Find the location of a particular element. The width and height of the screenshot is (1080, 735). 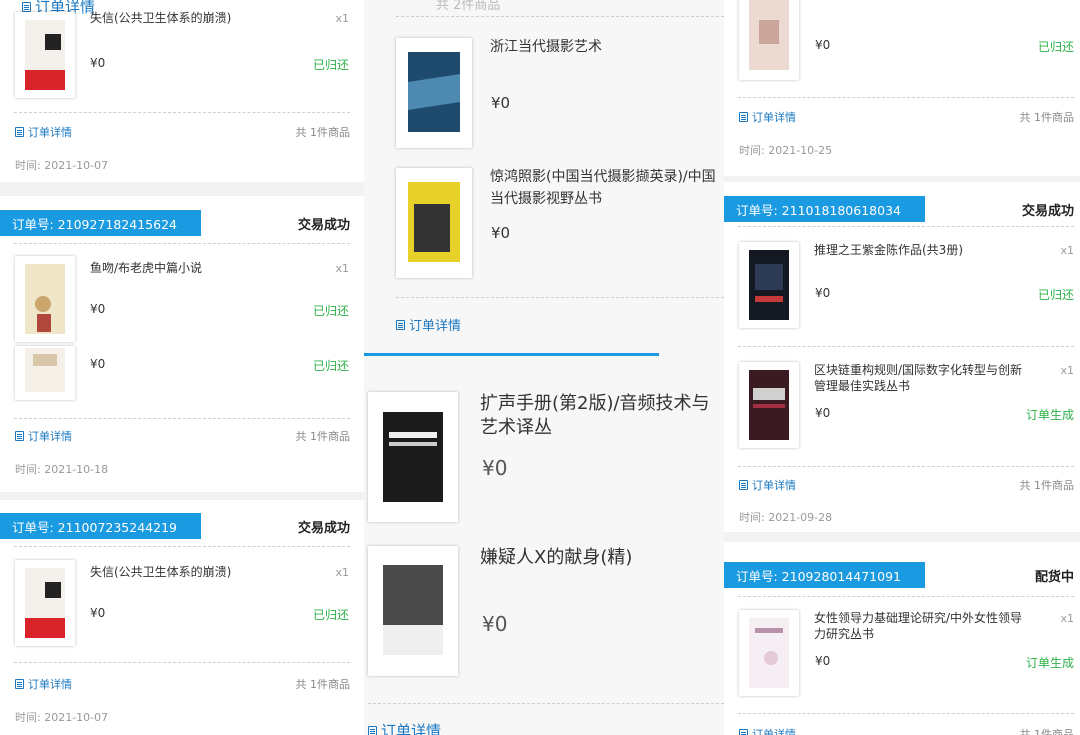

list-item: 鱼吻/布老虎中篇小说 x1 ¥0 已归还 is located at coordinates (182, 296).